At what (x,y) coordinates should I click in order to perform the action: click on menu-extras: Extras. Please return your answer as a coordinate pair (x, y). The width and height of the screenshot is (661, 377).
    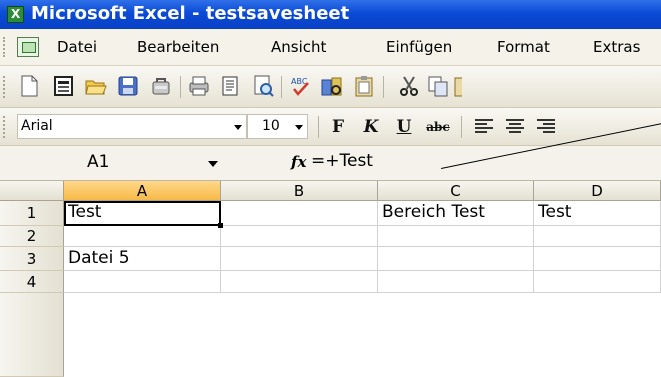
    Looking at the image, I should click on (616, 47).